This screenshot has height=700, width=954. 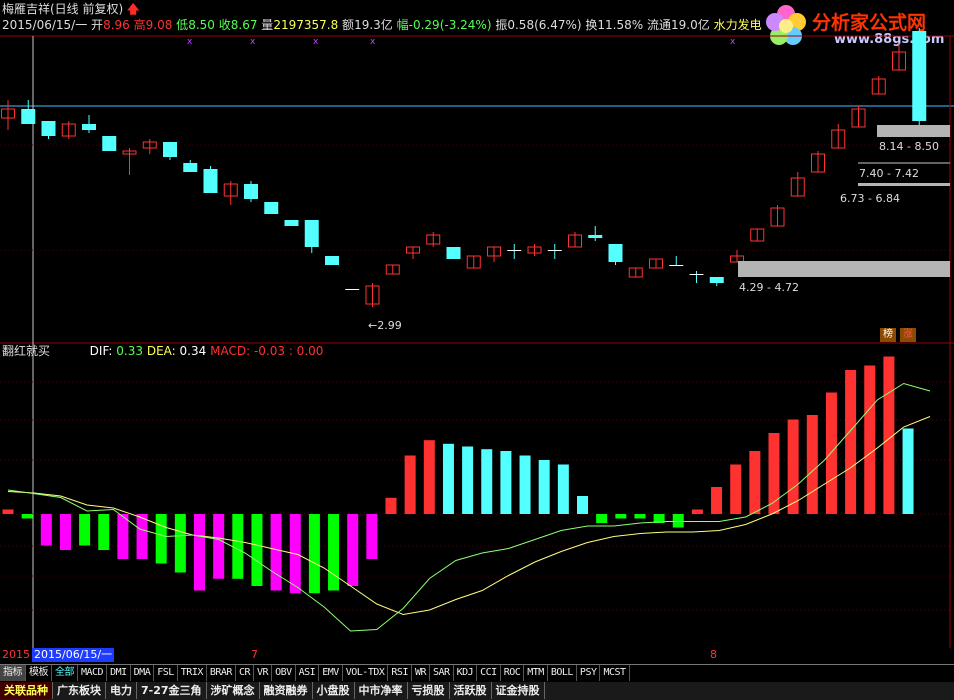 I want to click on dif-label: DIF:, so click(x=101, y=351).